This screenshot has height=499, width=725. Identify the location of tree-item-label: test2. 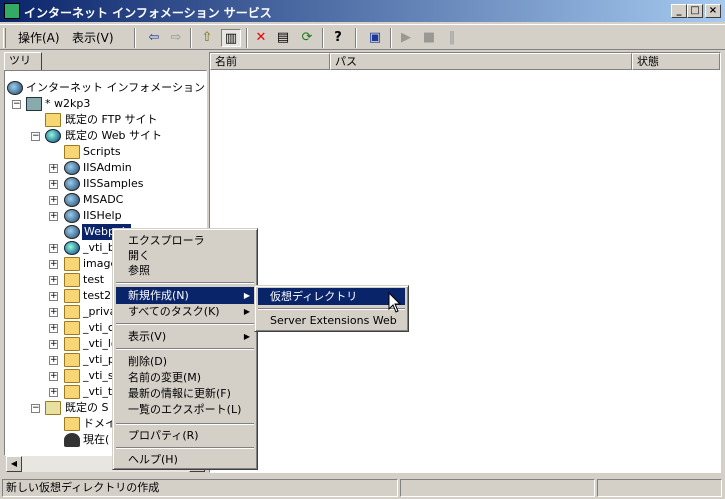
(97, 295).